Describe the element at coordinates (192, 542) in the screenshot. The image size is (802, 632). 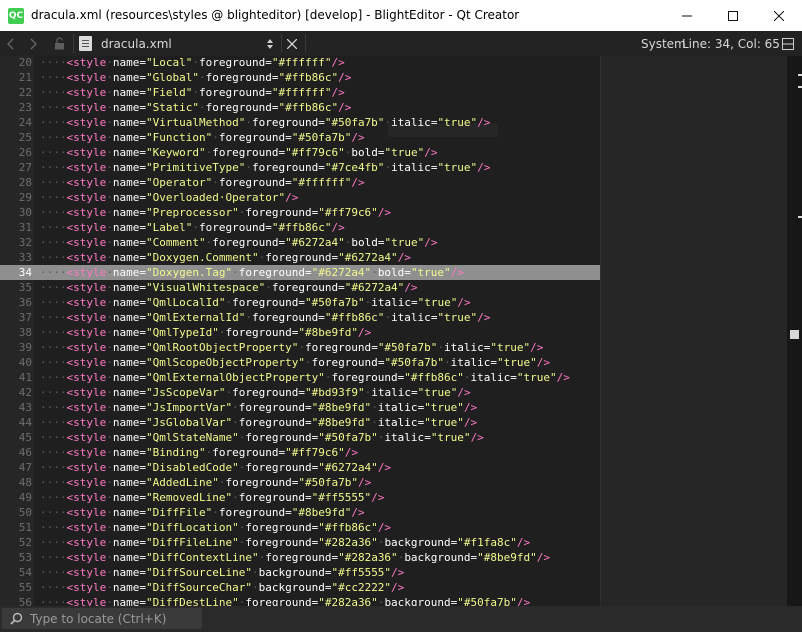
I see `attribute-value: "DiffFileLine"` at that location.